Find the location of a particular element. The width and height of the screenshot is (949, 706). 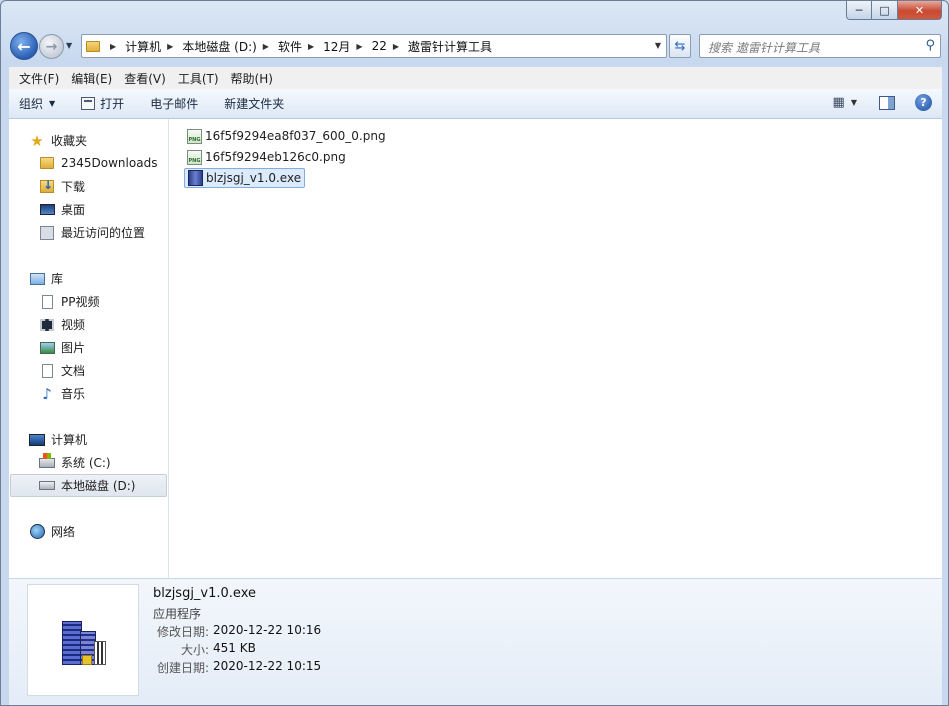

recent-pages-dropdown: ▼ is located at coordinates (69, 45).